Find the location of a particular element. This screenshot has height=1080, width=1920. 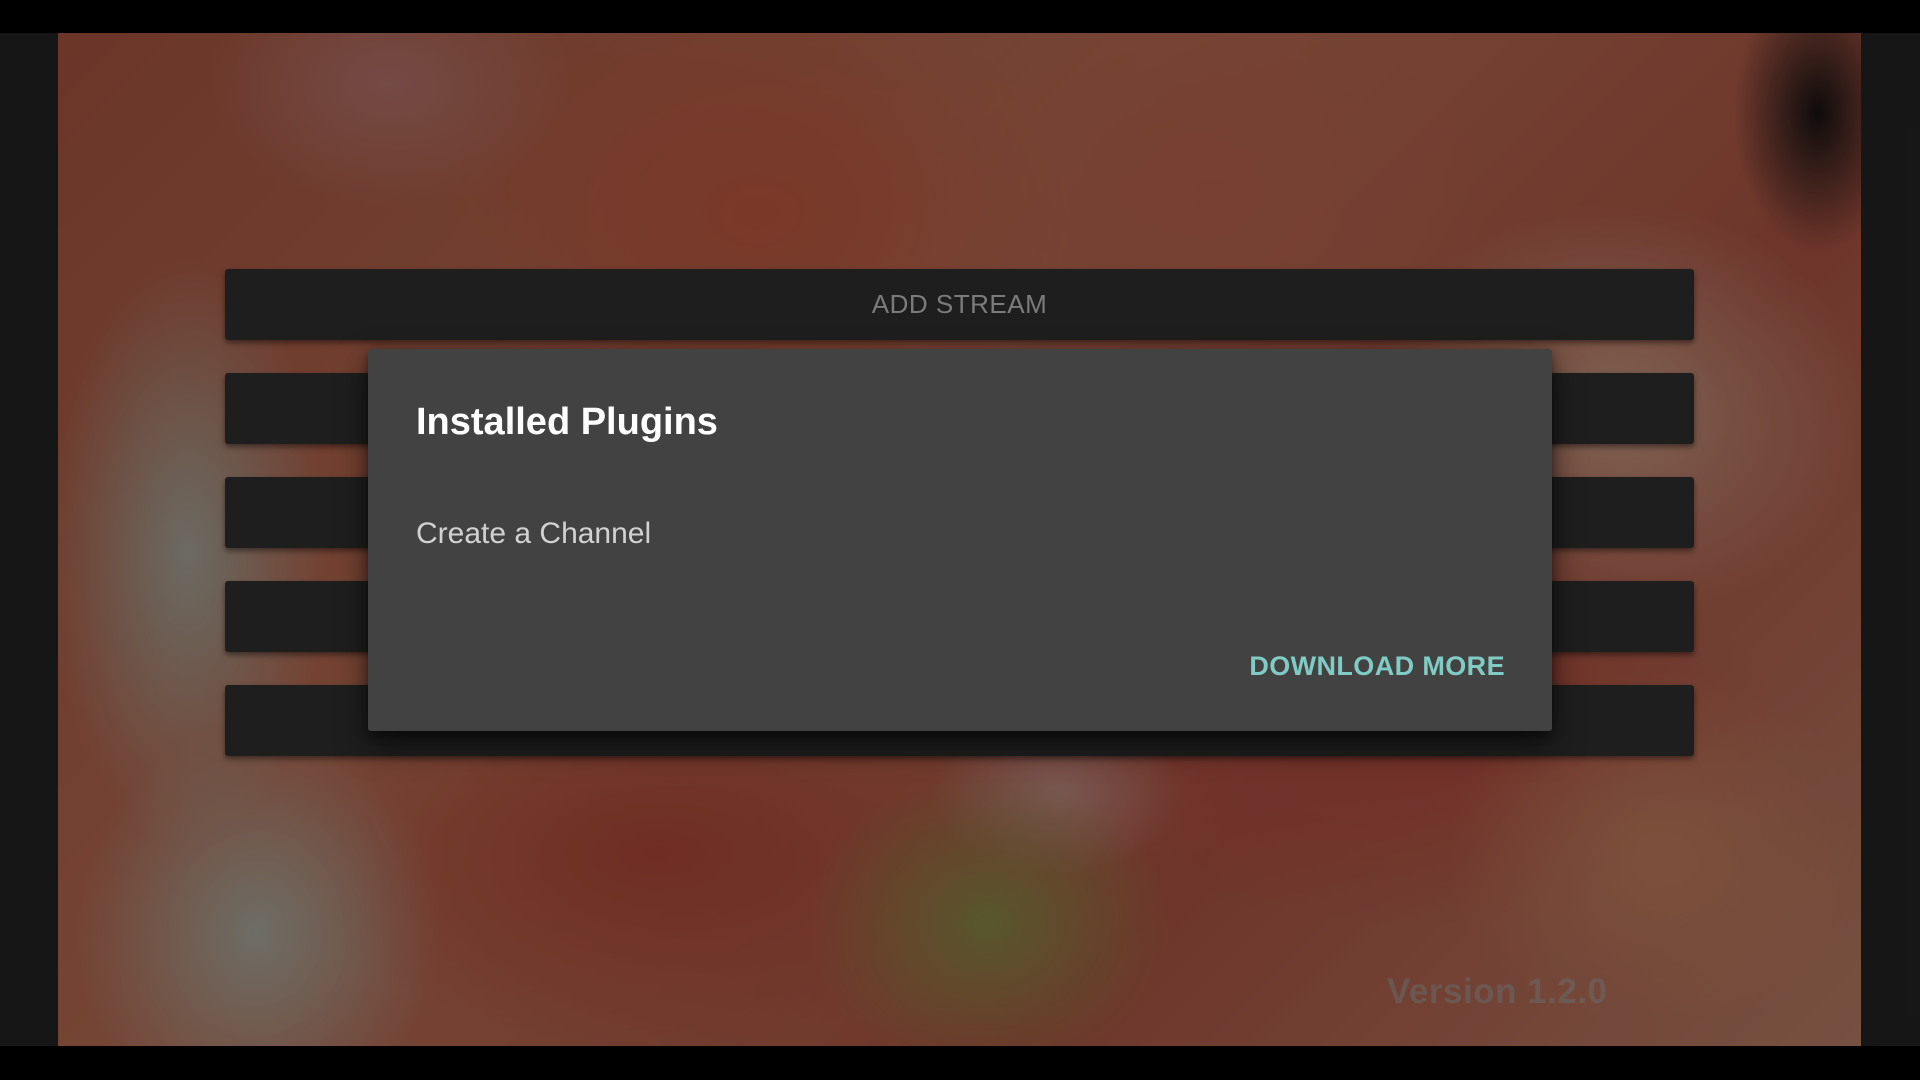

plugin-list: Create a Channel is located at coordinates (533, 534).